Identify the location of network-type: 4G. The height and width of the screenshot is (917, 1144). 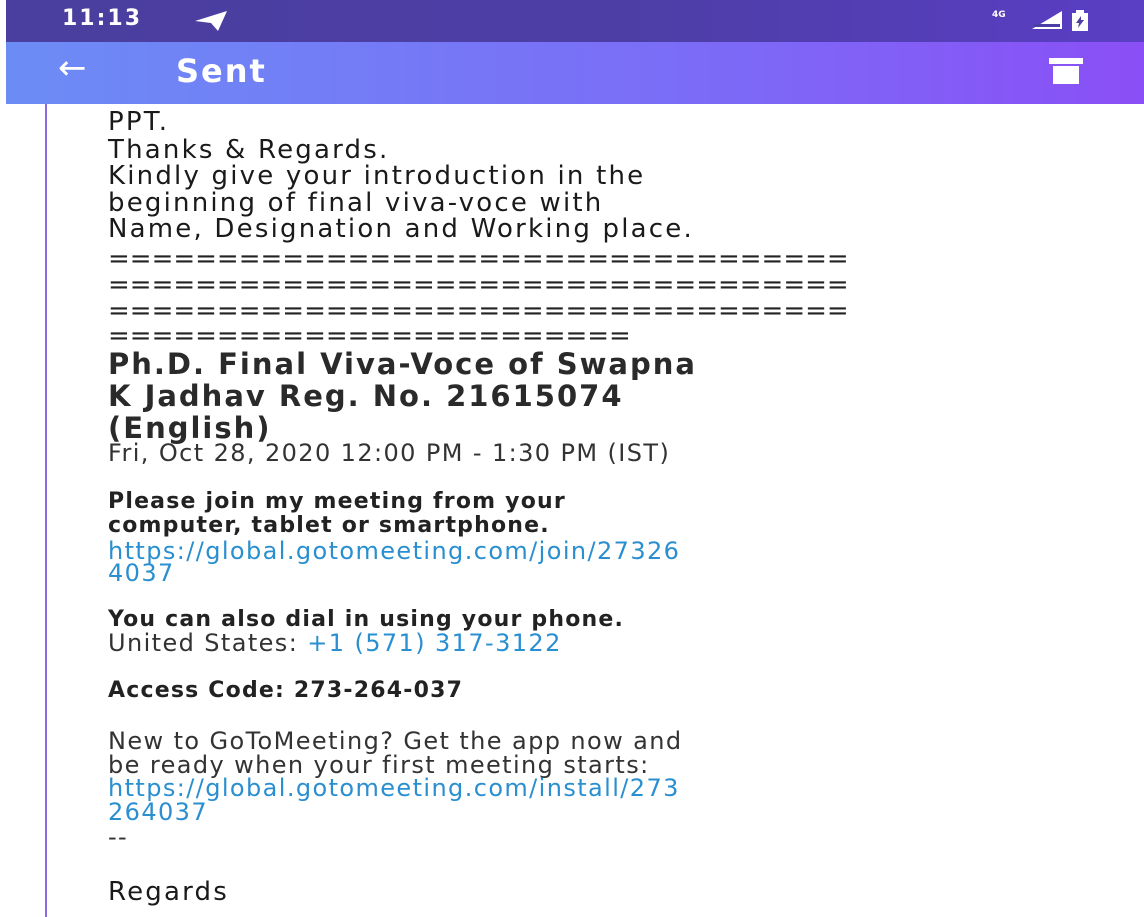
(999, 15).